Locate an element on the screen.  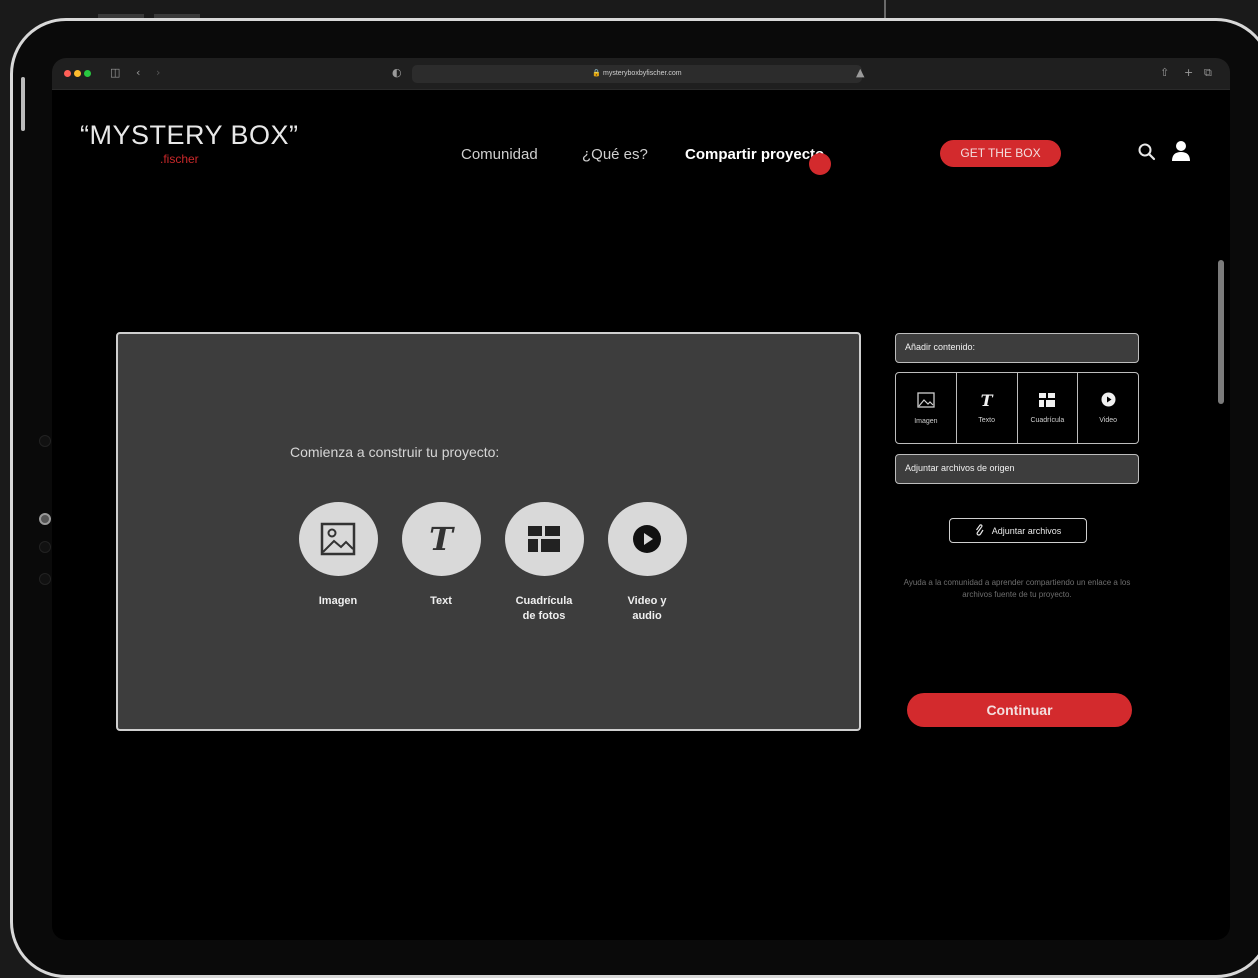
attach-files-label: Adjuntar archivos is located at coordinates (1026, 530).